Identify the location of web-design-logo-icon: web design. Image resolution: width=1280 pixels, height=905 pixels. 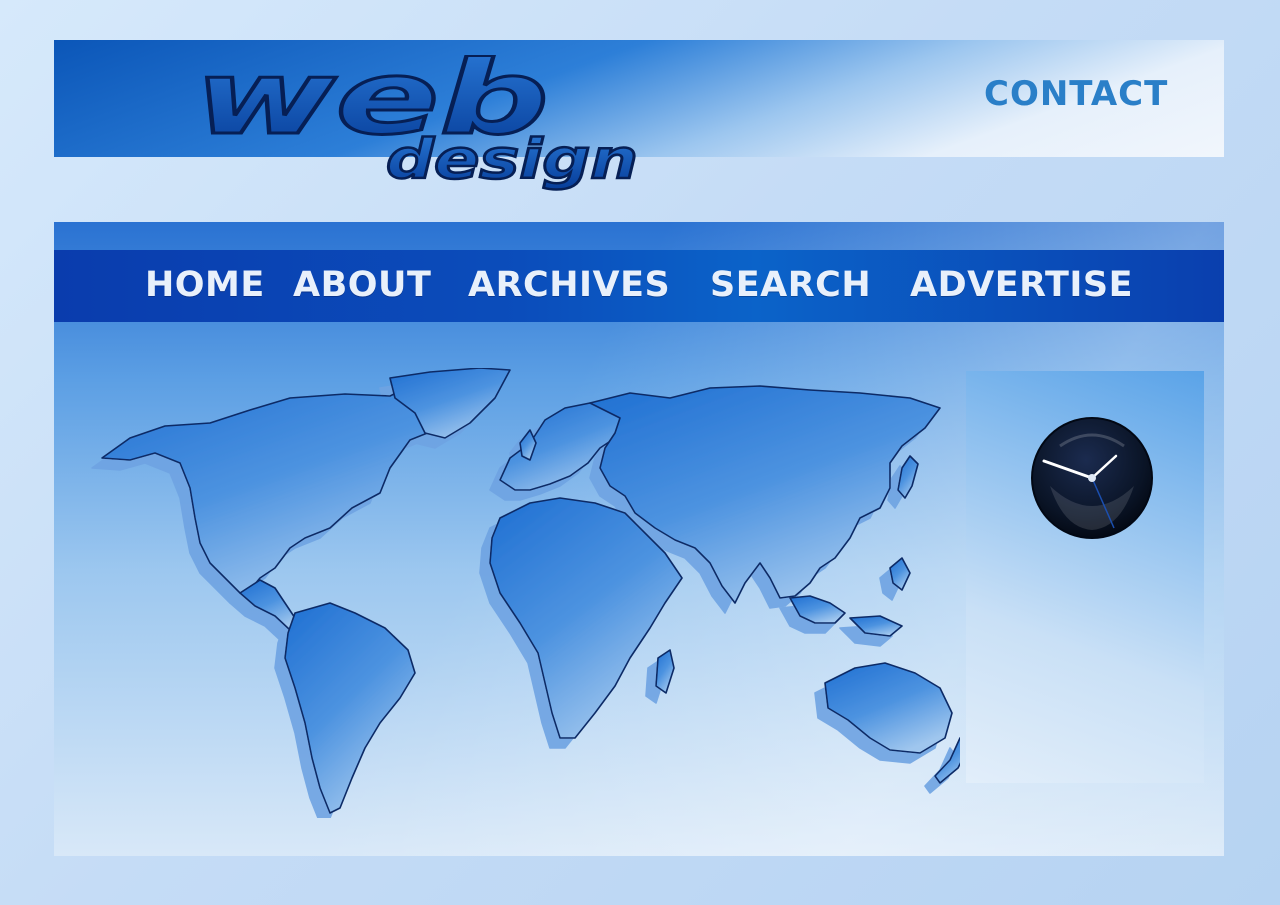
(416, 123).